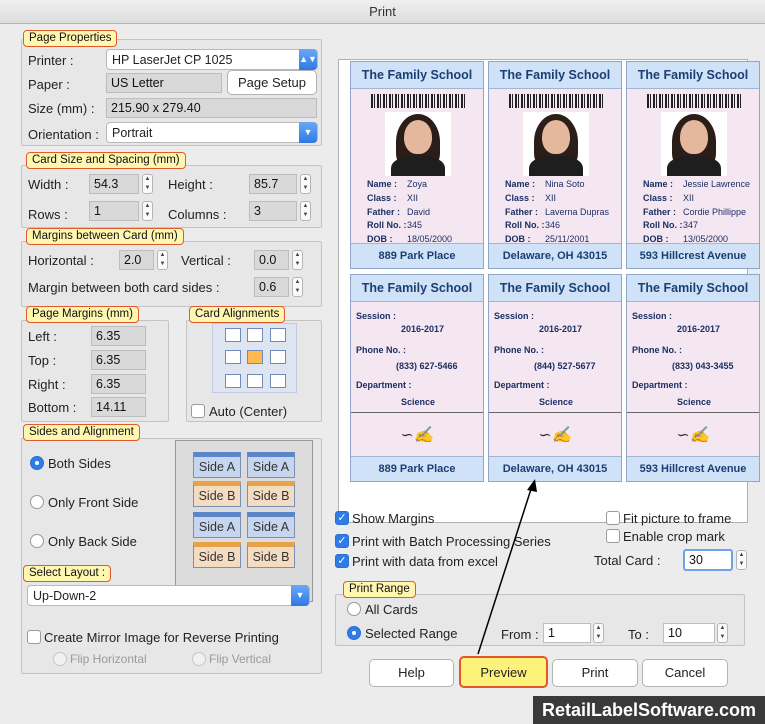 This screenshot has height=724, width=765. Describe the element at coordinates (685, 673) in the screenshot. I see `cancel-button: Cancel` at that location.